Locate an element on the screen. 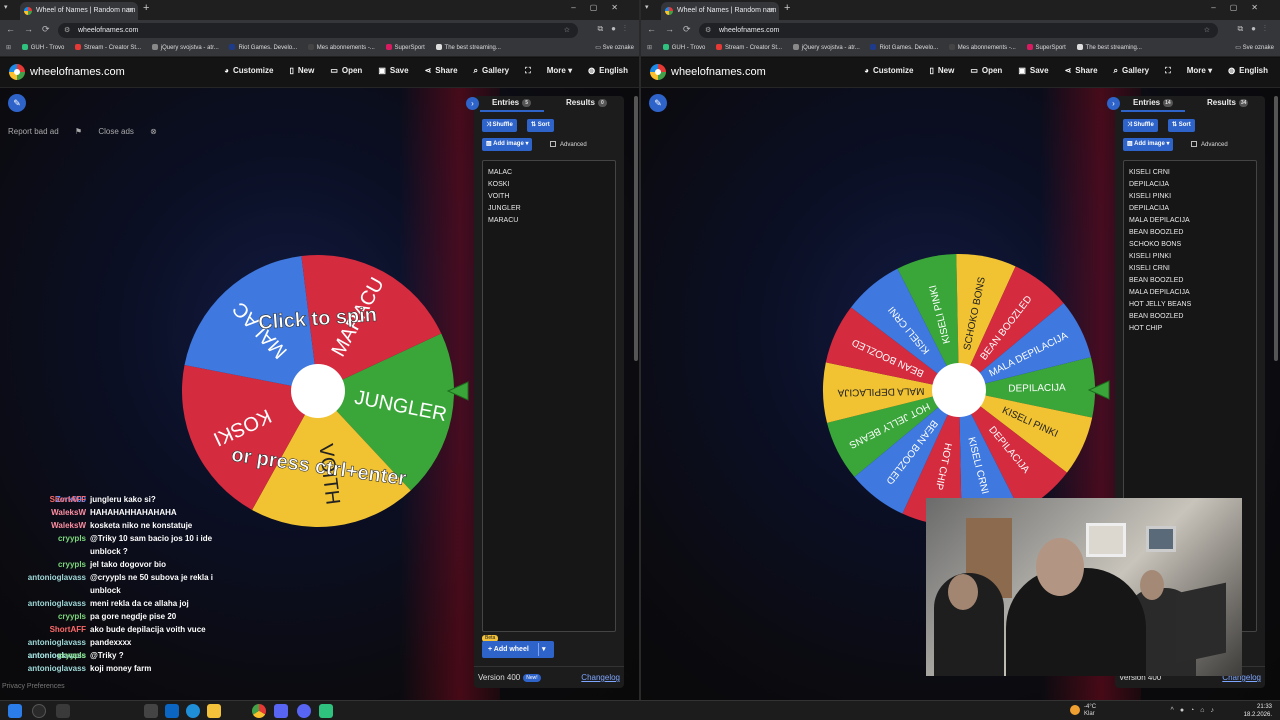 This screenshot has width=1280, height=720. start-menu-icon is located at coordinates (15, 711).